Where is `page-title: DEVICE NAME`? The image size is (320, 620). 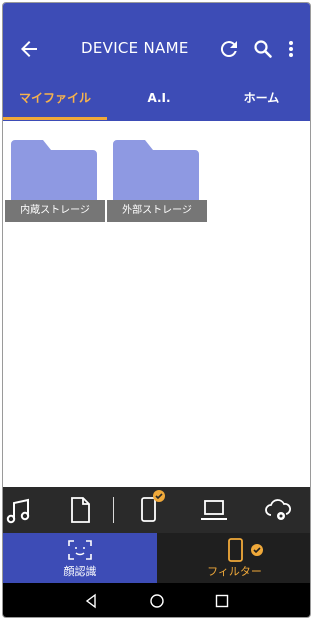
page-title: DEVICE NAME is located at coordinates (135, 48).